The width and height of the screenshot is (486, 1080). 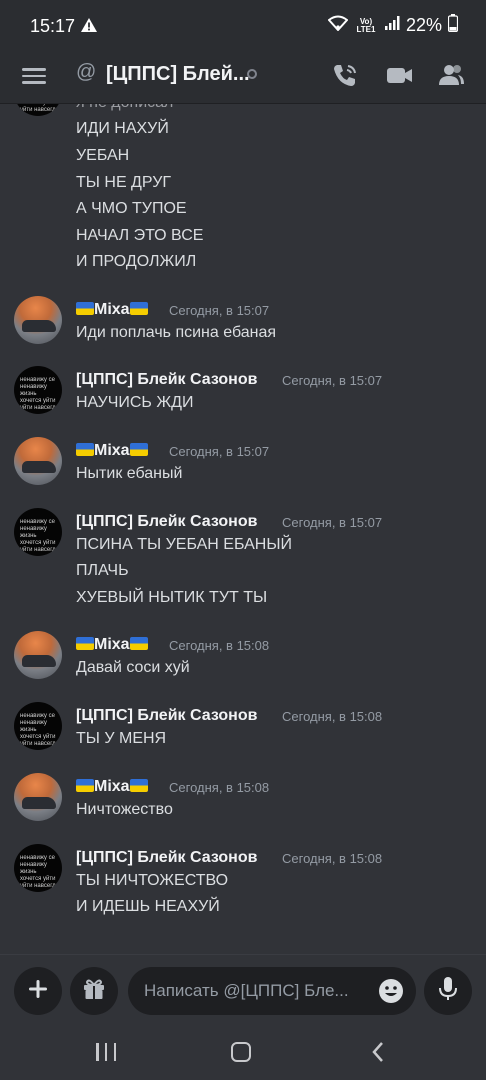 I want to click on home-icon, so click(x=241, y=1052).